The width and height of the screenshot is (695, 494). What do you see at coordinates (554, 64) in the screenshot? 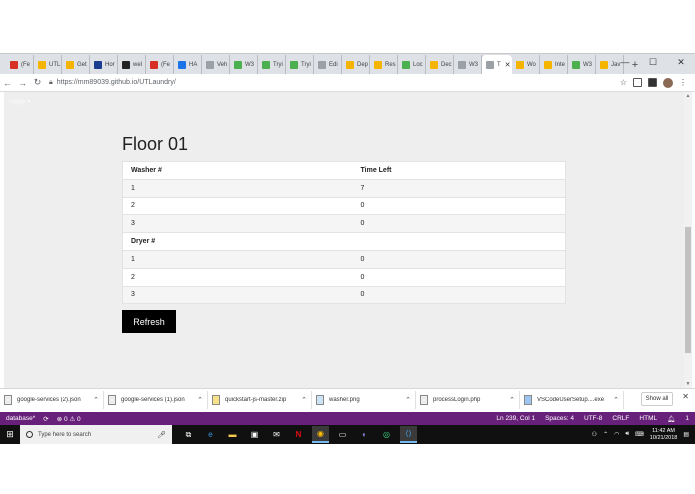
I see `browser-tab: Inte` at bounding box center [554, 64].